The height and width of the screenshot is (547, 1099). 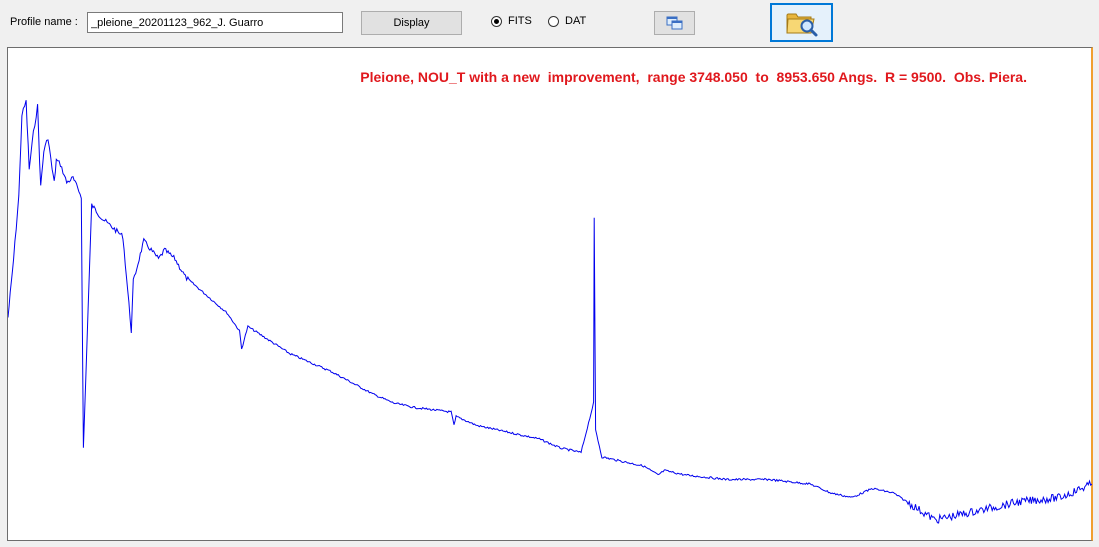 I want to click on copy-button, so click(x=674, y=23).